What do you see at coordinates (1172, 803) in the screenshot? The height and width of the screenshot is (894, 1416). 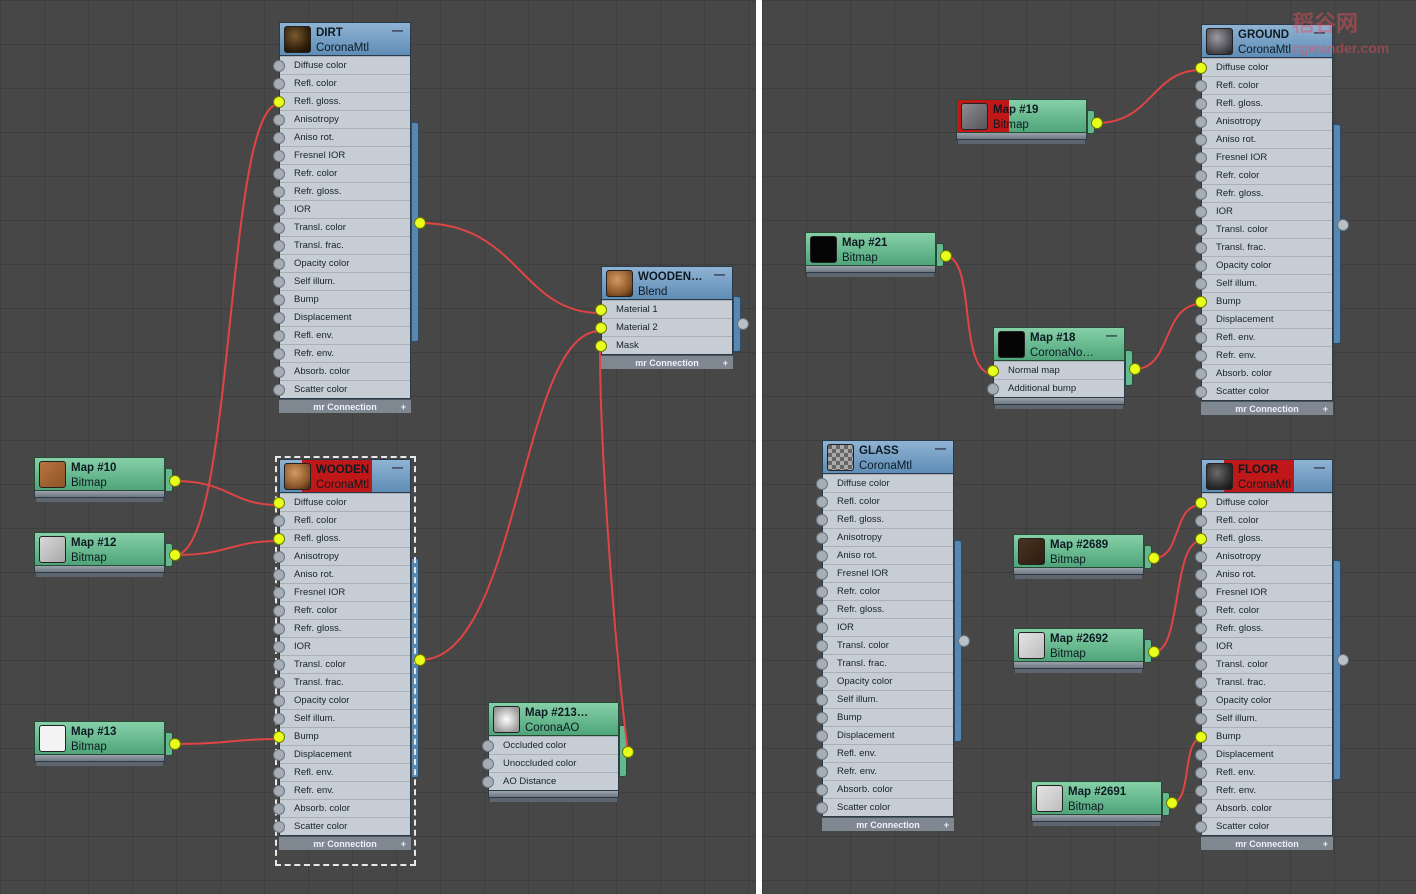 I see `map2691-output-socket` at bounding box center [1172, 803].